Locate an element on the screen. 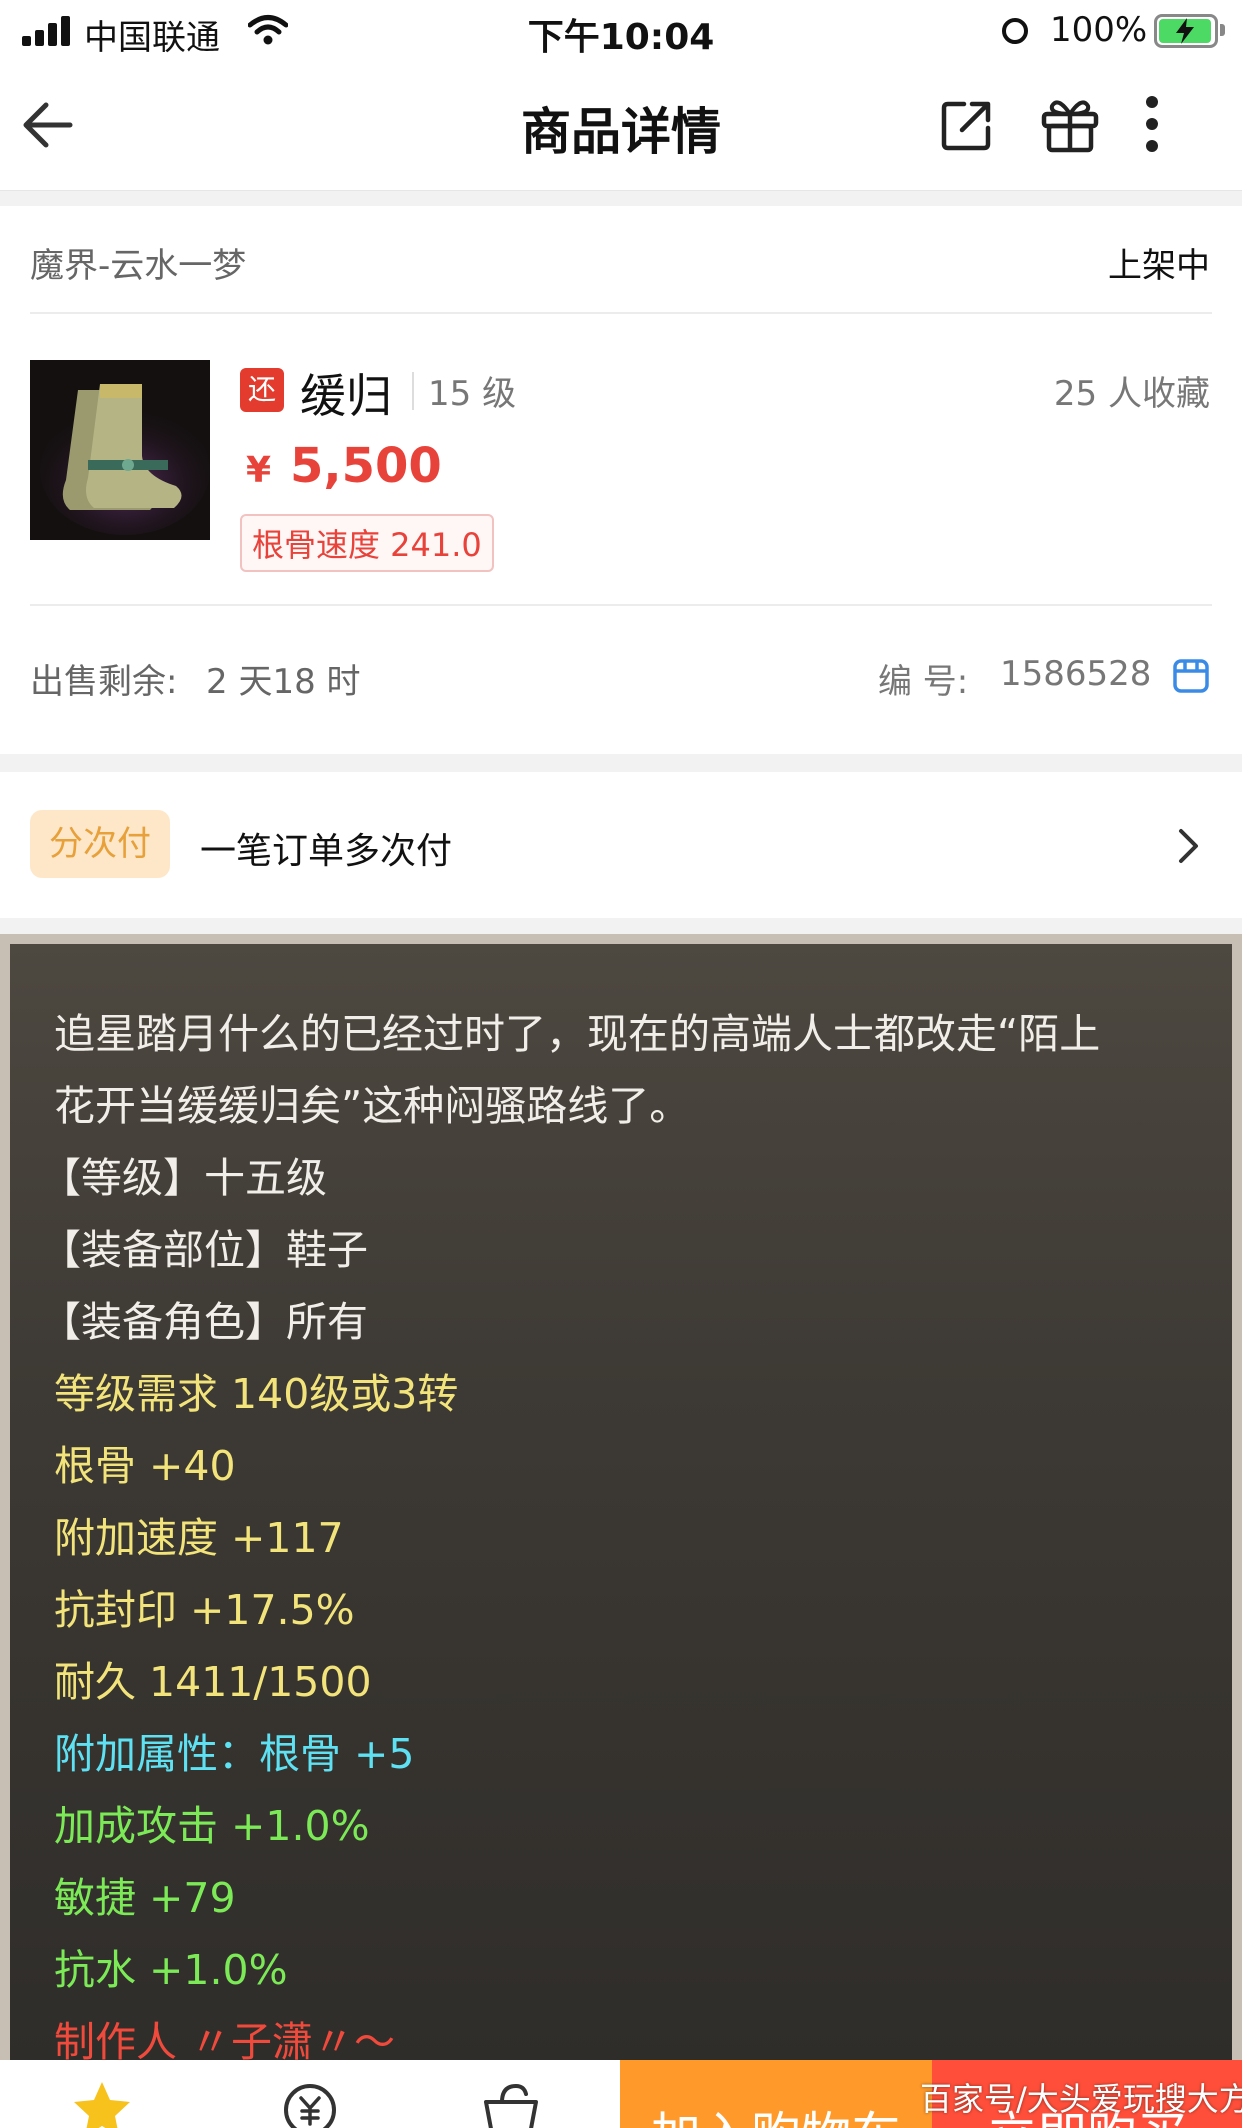  remaining-time-label: 出售剩余: is located at coordinates (104, 682).